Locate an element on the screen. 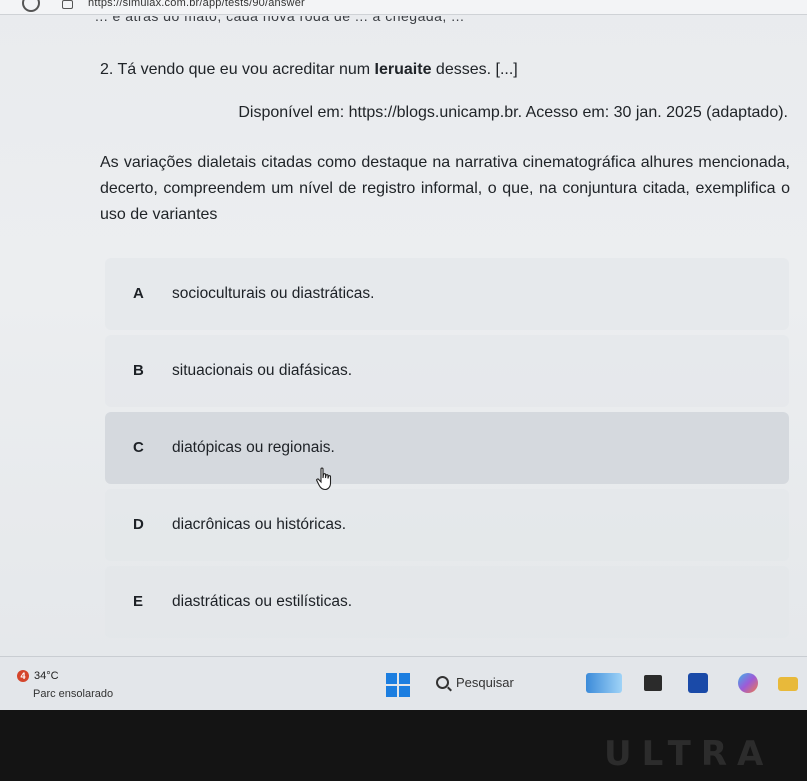  hand-cursor-icon is located at coordinates (324, 479).